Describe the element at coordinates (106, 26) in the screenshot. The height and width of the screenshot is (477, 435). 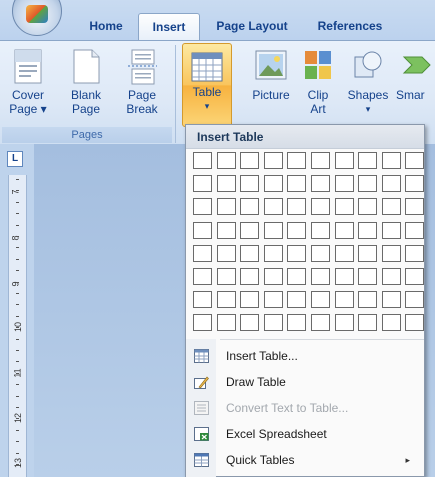
I see `tab-home: Home` at that location.